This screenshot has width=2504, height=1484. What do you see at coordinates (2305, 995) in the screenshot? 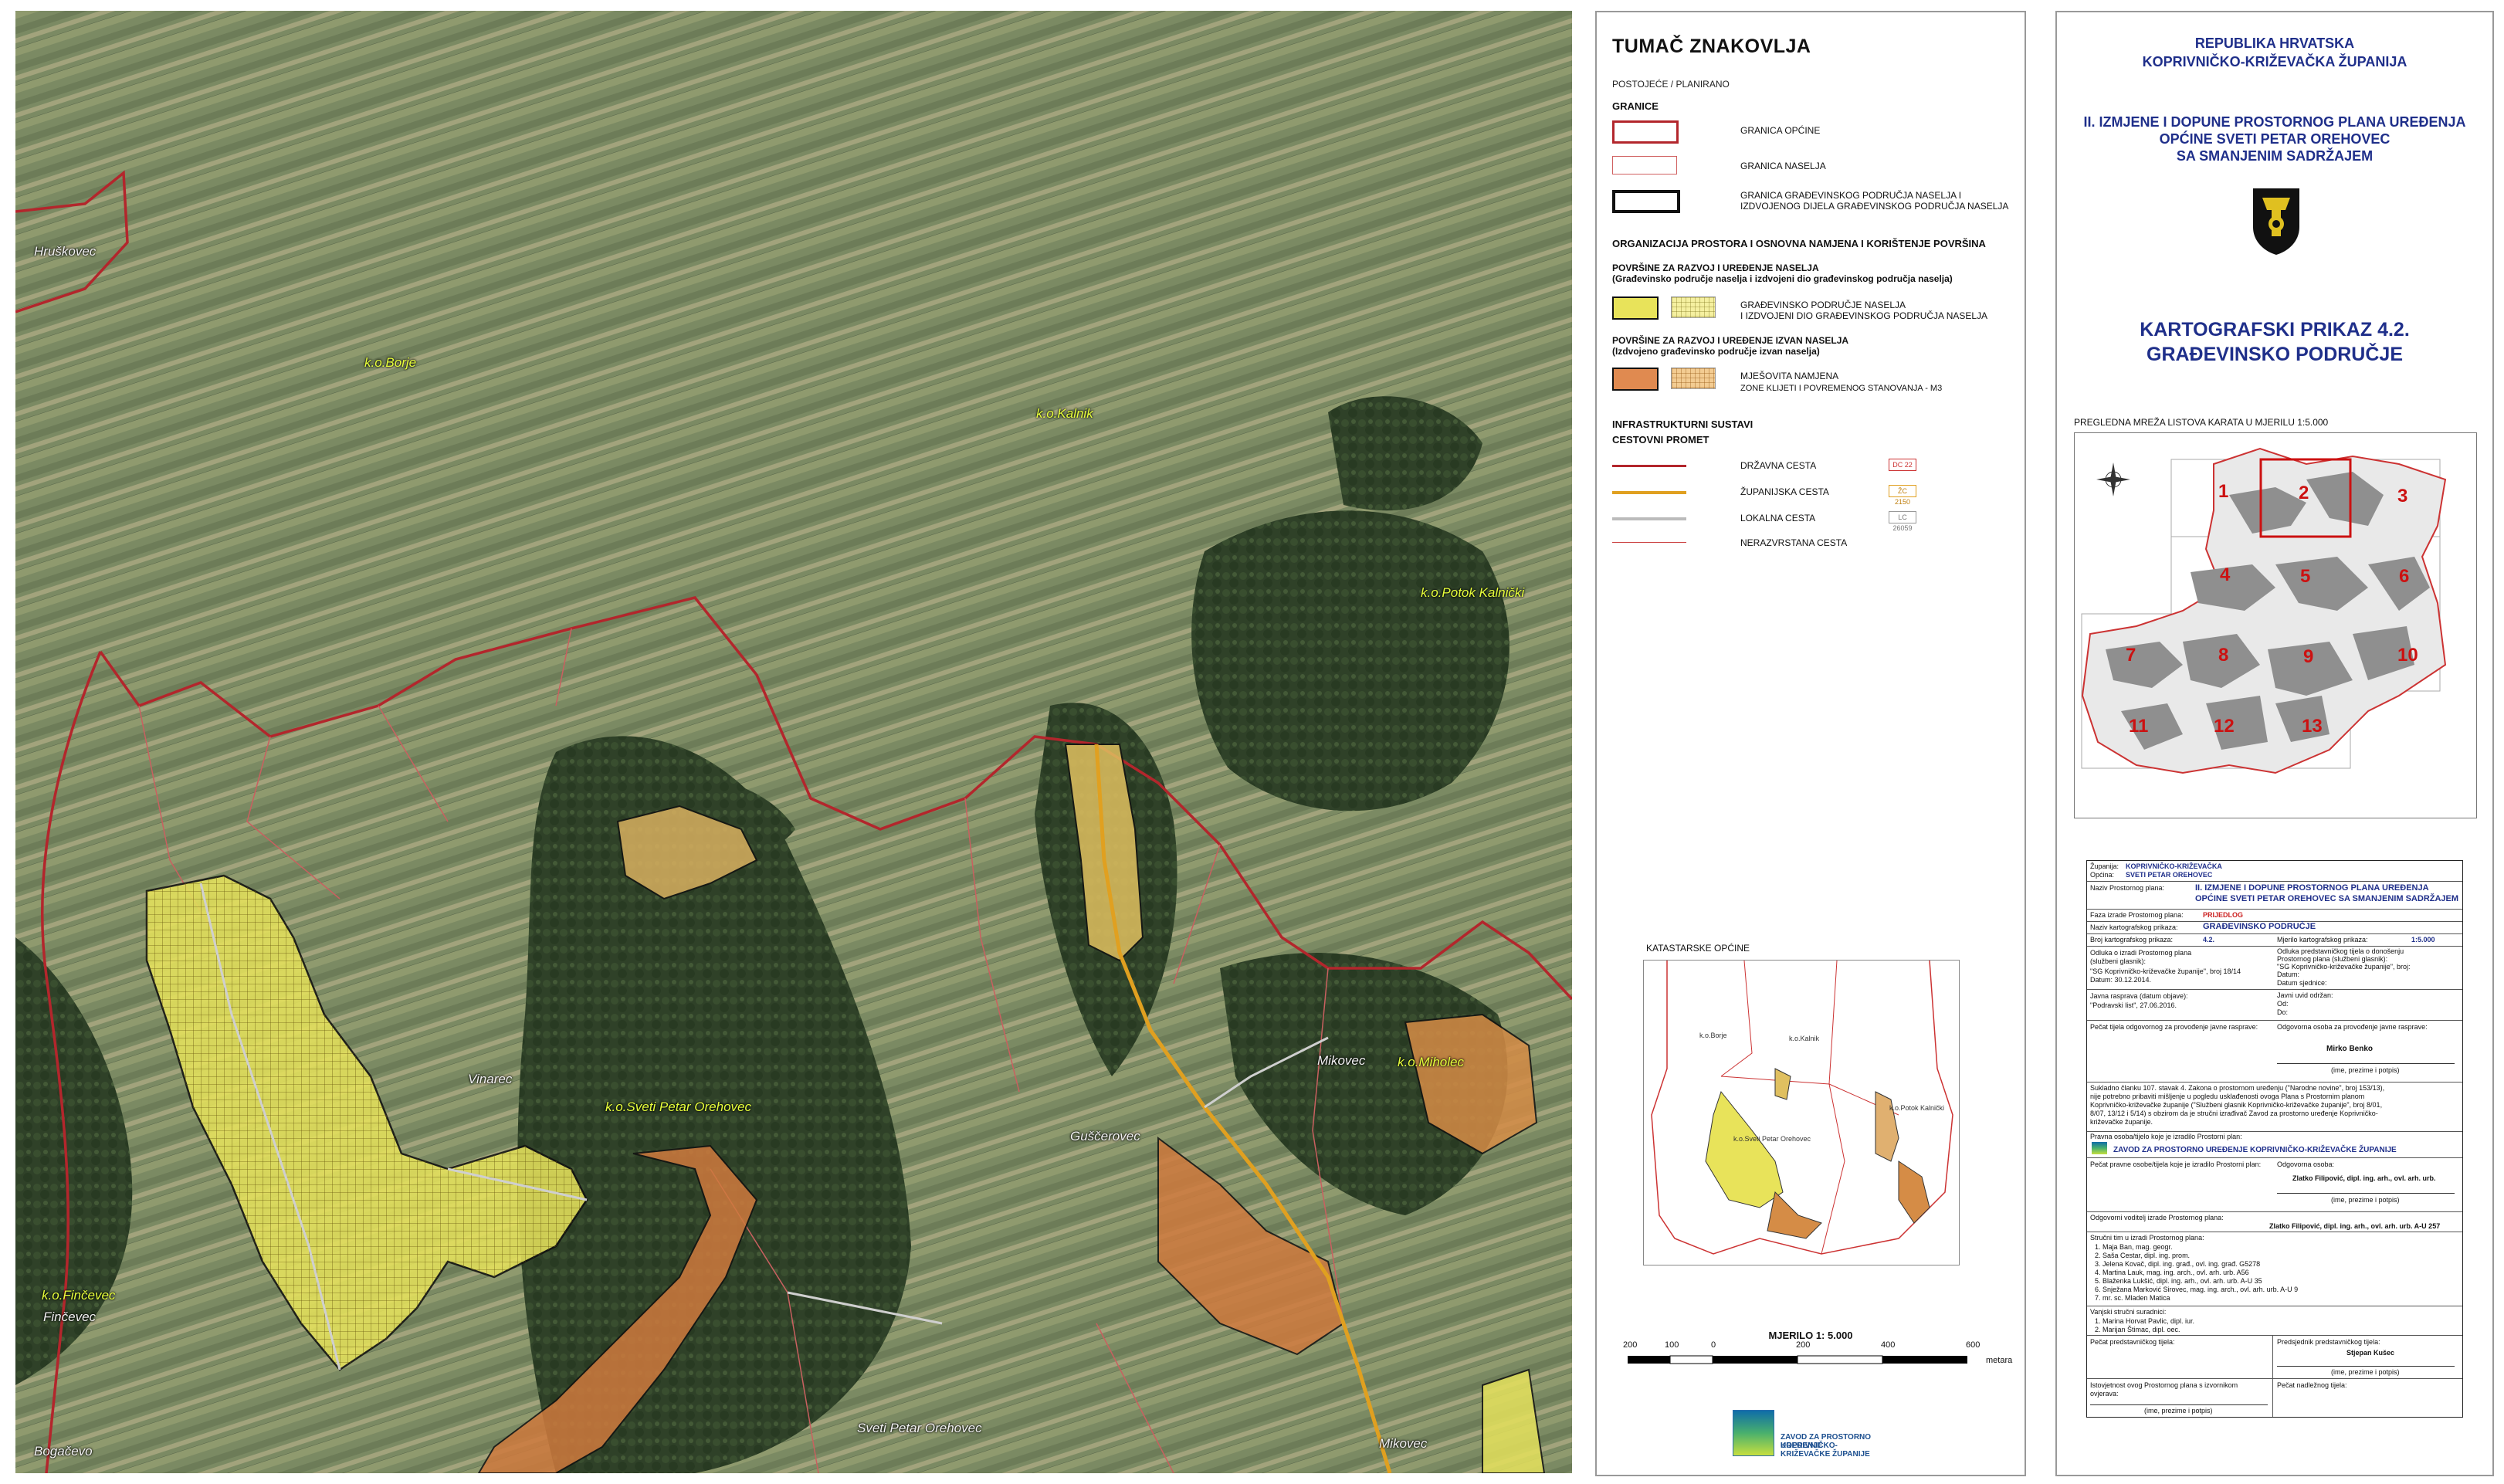
I see `form-label: Javni uvid održan:` at bounding box center [2305, 995].